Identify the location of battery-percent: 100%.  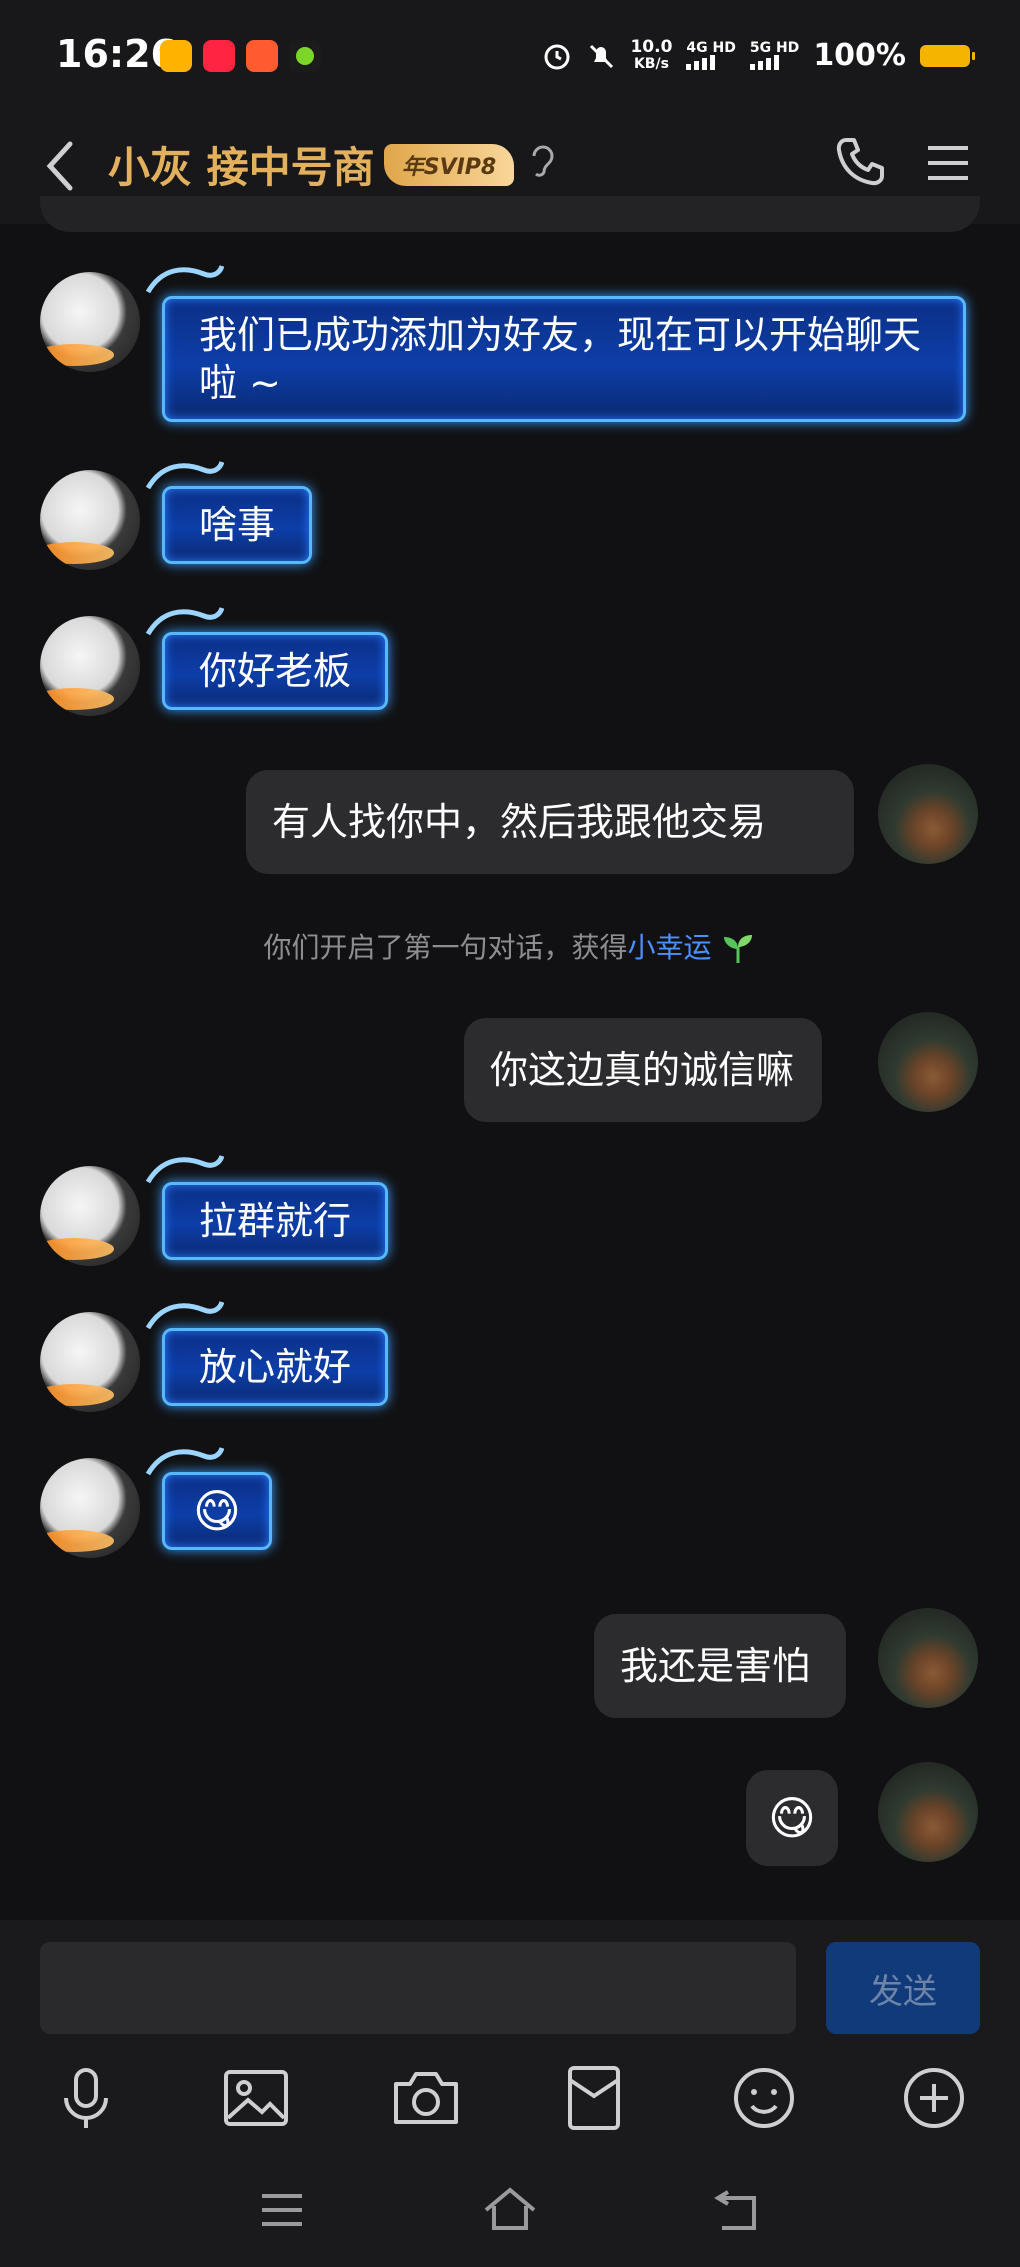
(859, 55).